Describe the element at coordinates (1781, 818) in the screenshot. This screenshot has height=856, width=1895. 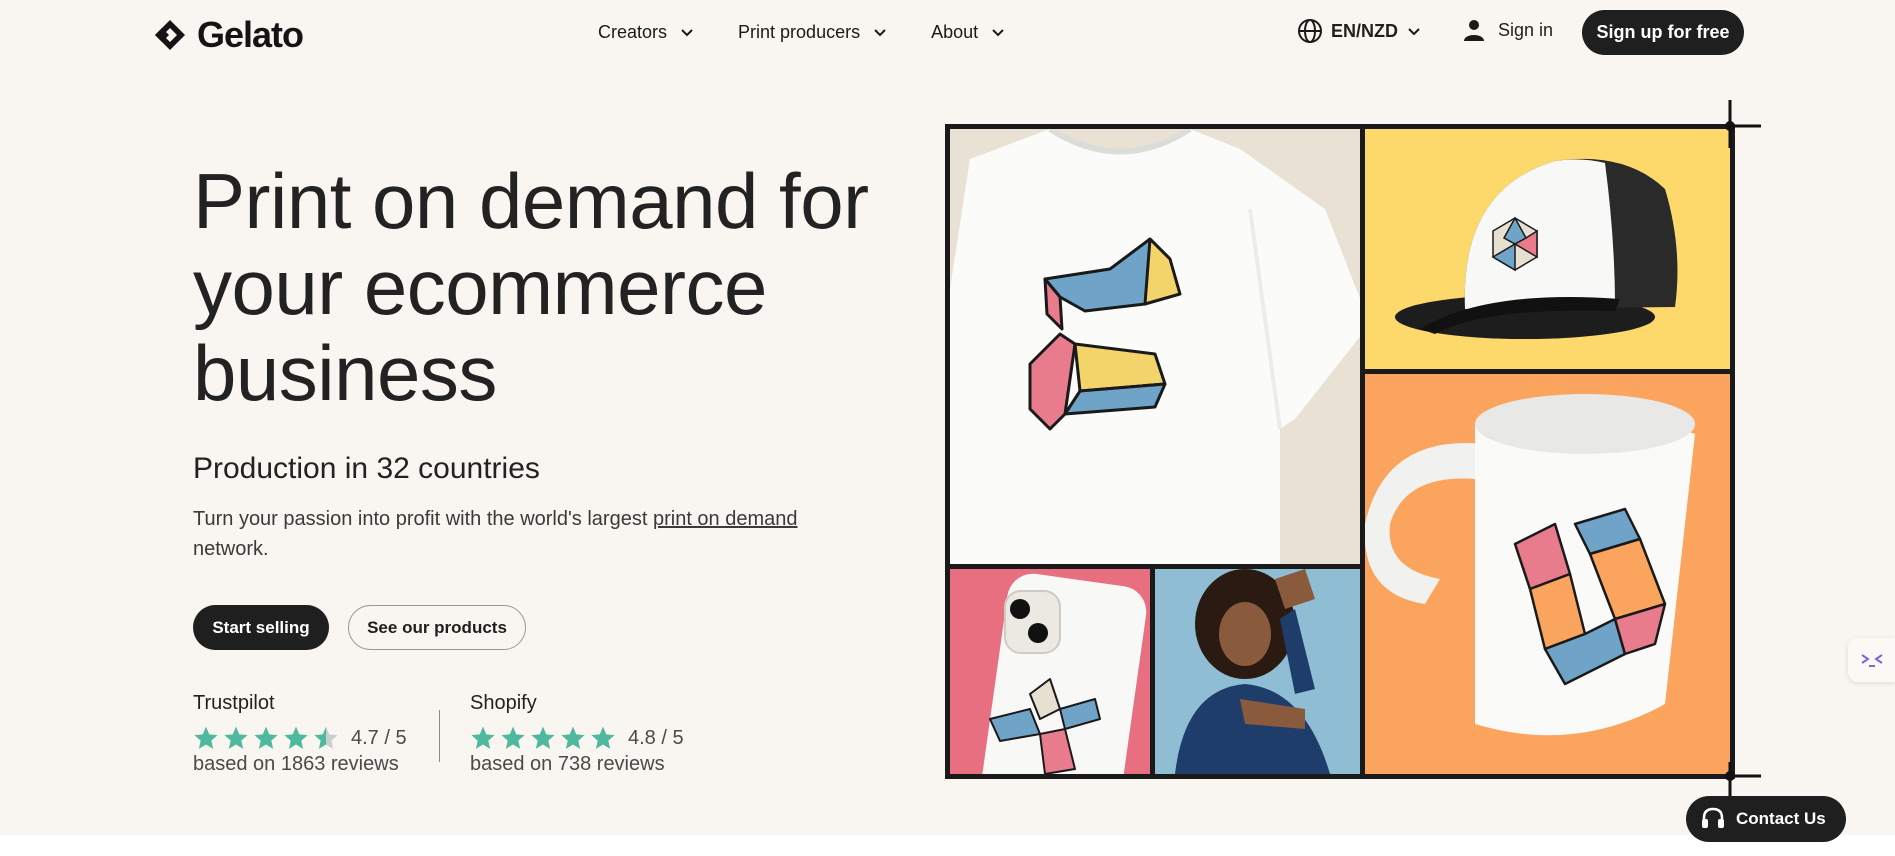
I see `contact-us-label: Contact Us` at that location.